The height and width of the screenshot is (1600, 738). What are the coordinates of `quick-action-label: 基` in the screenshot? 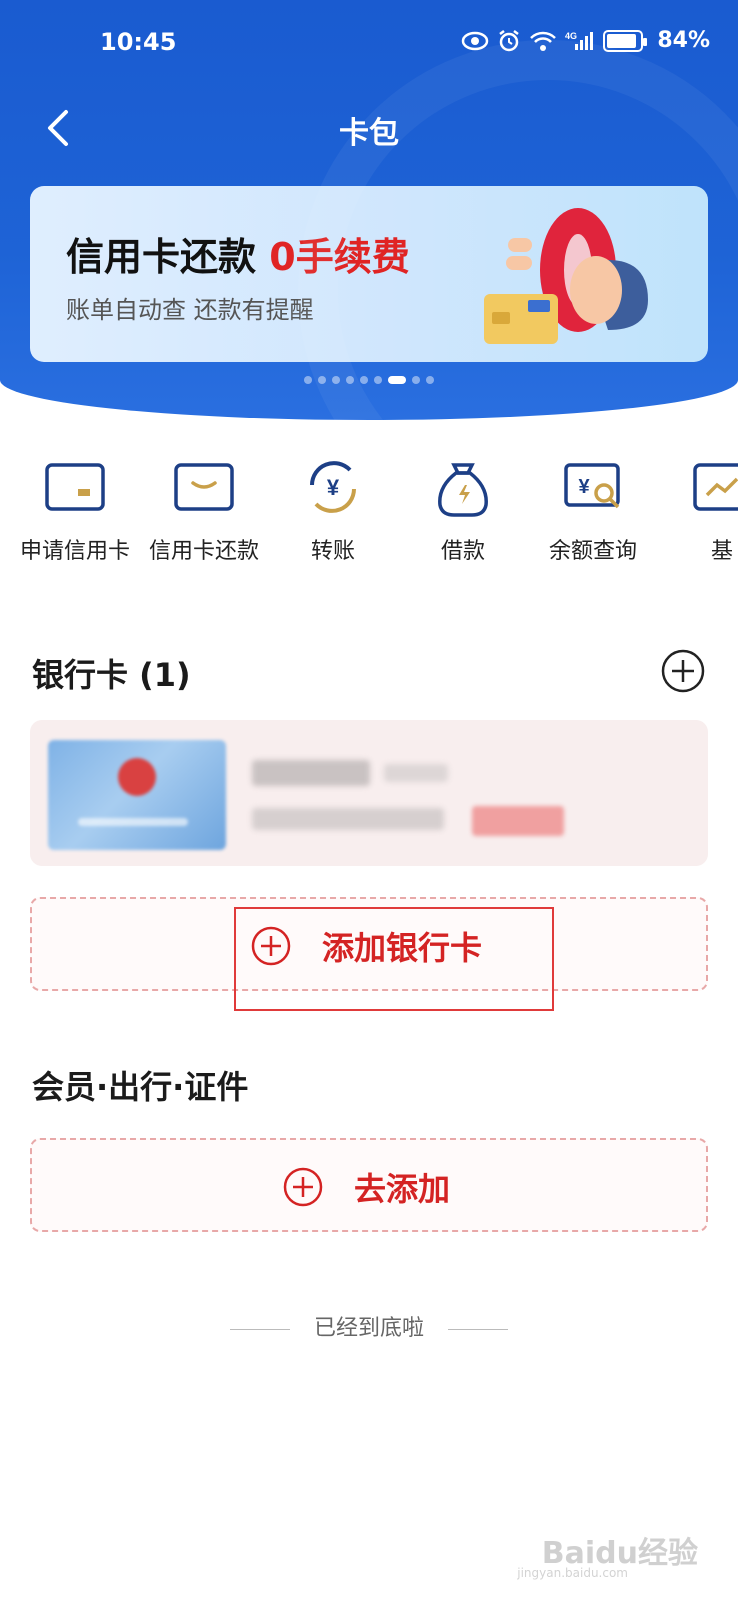 It's located at (721, 551).